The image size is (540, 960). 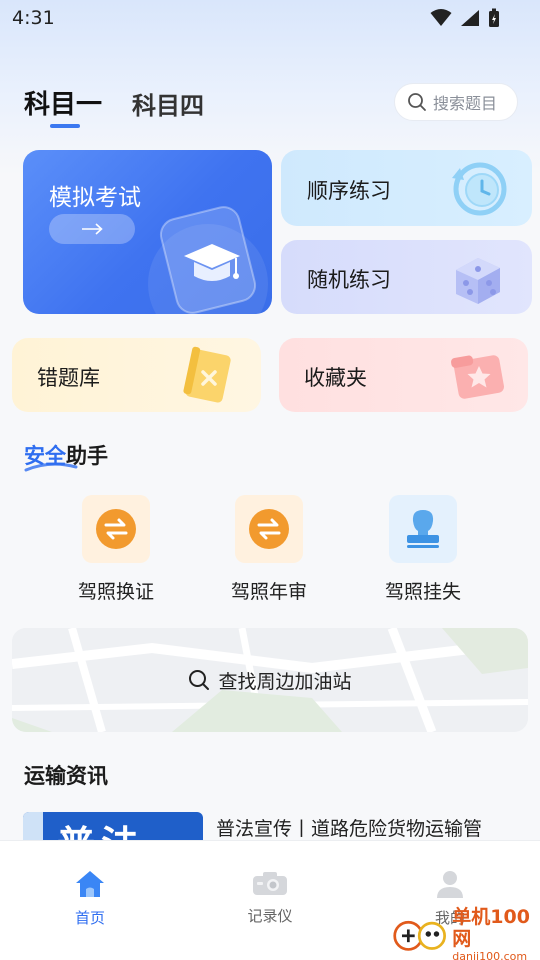 I want to click on license-inspection-label: 驾照年审, so click(x=268, y=592).